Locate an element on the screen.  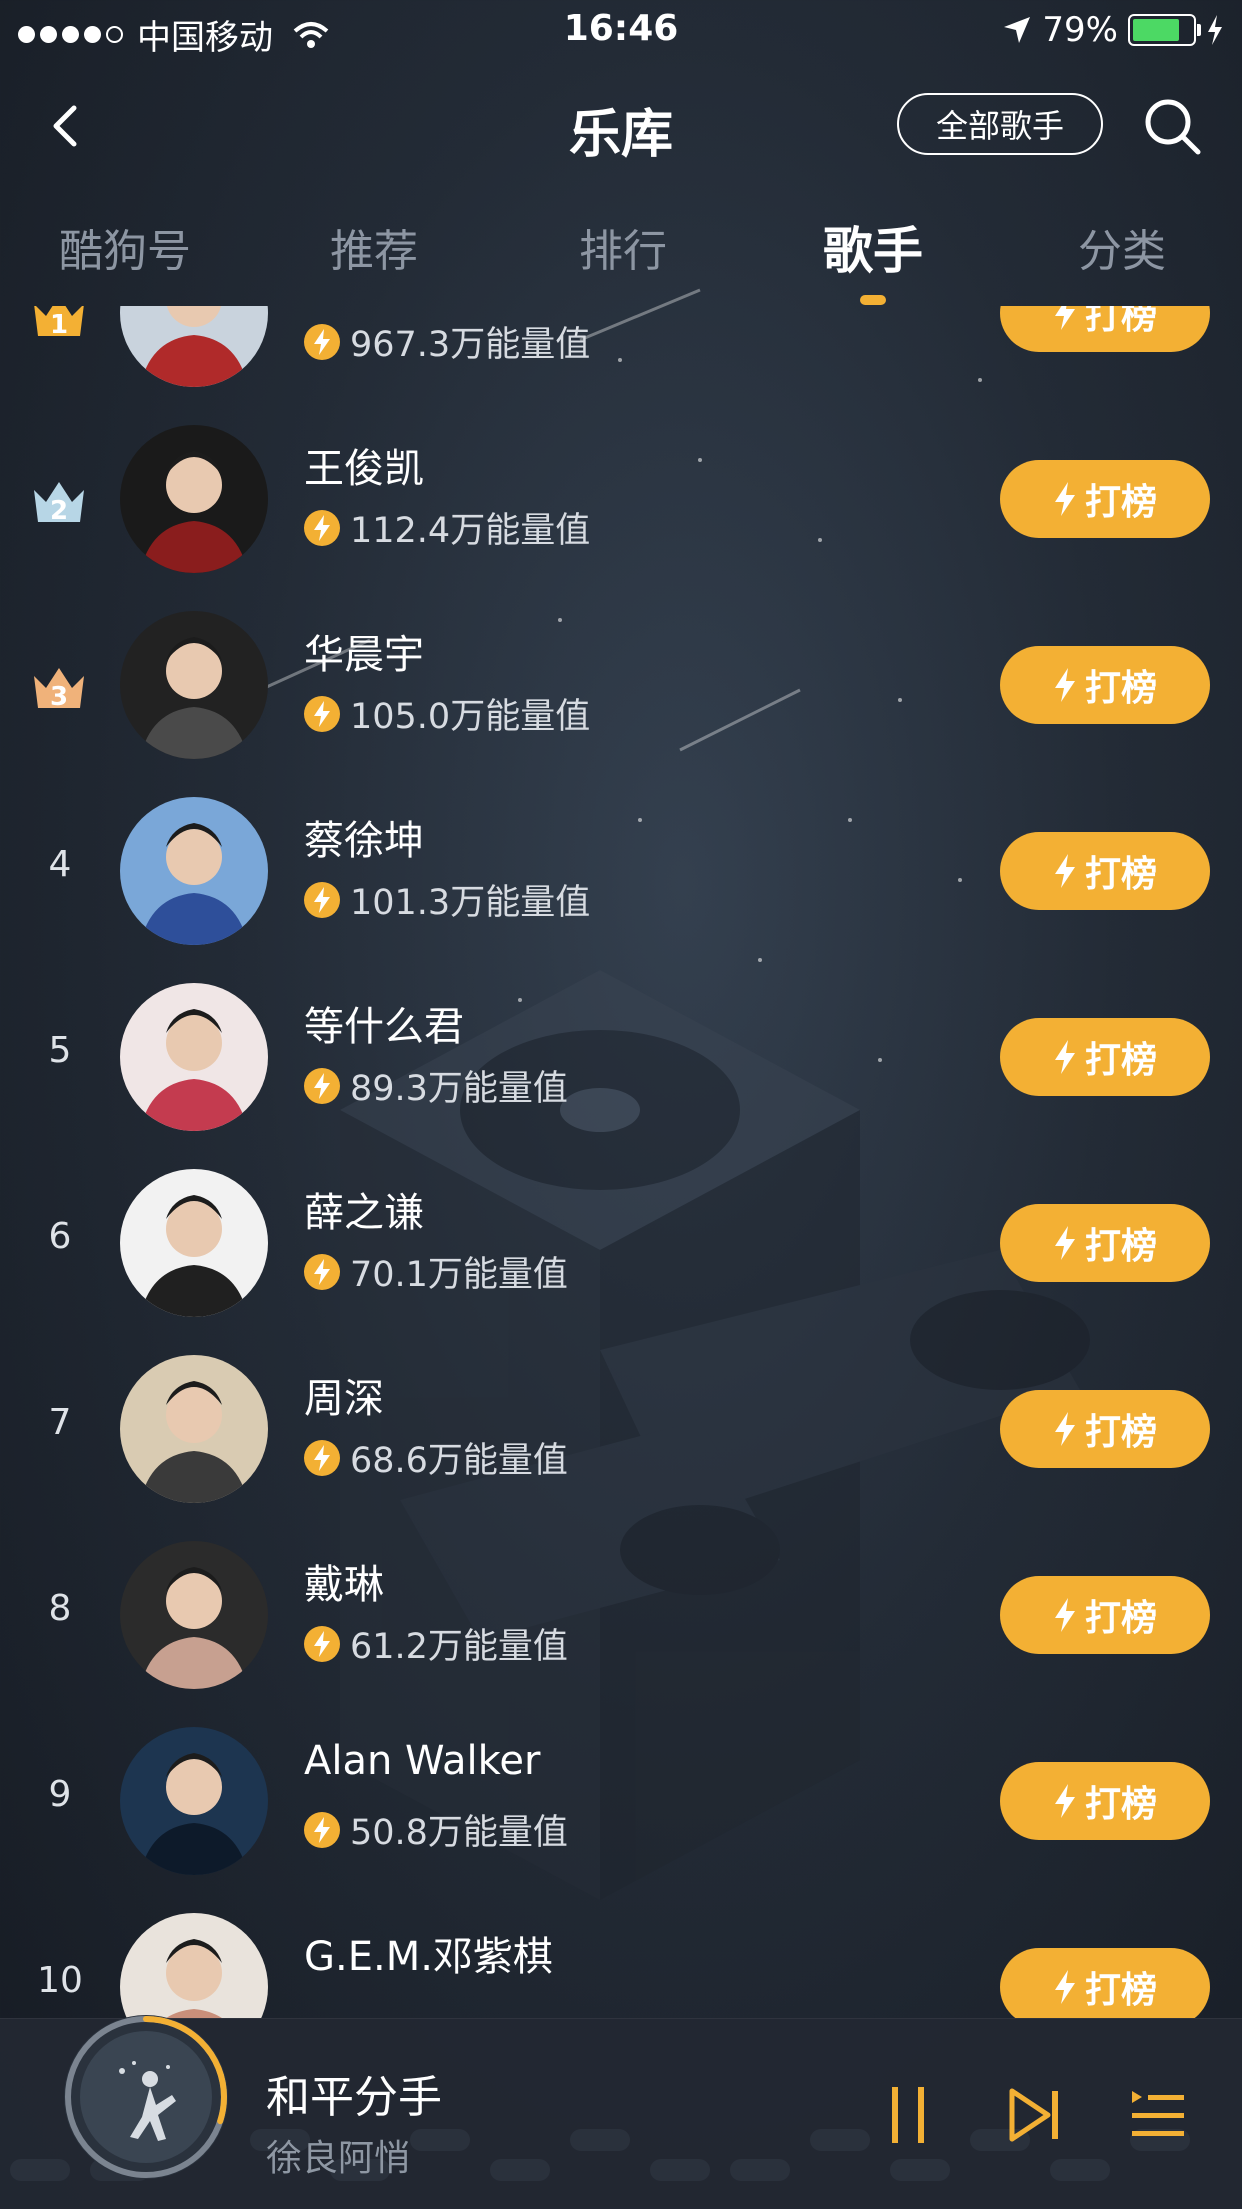
energy-value: 68.6万能量值 is located at coordinates (436, 1457).